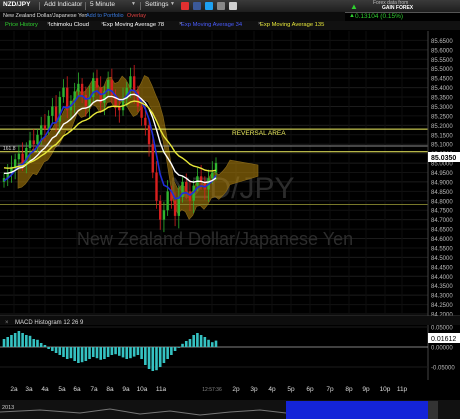  Describe the element at coordinates (49, 323) in the screenshot. I see `macd-label: MACD Histogram 12 26 9` at that location.